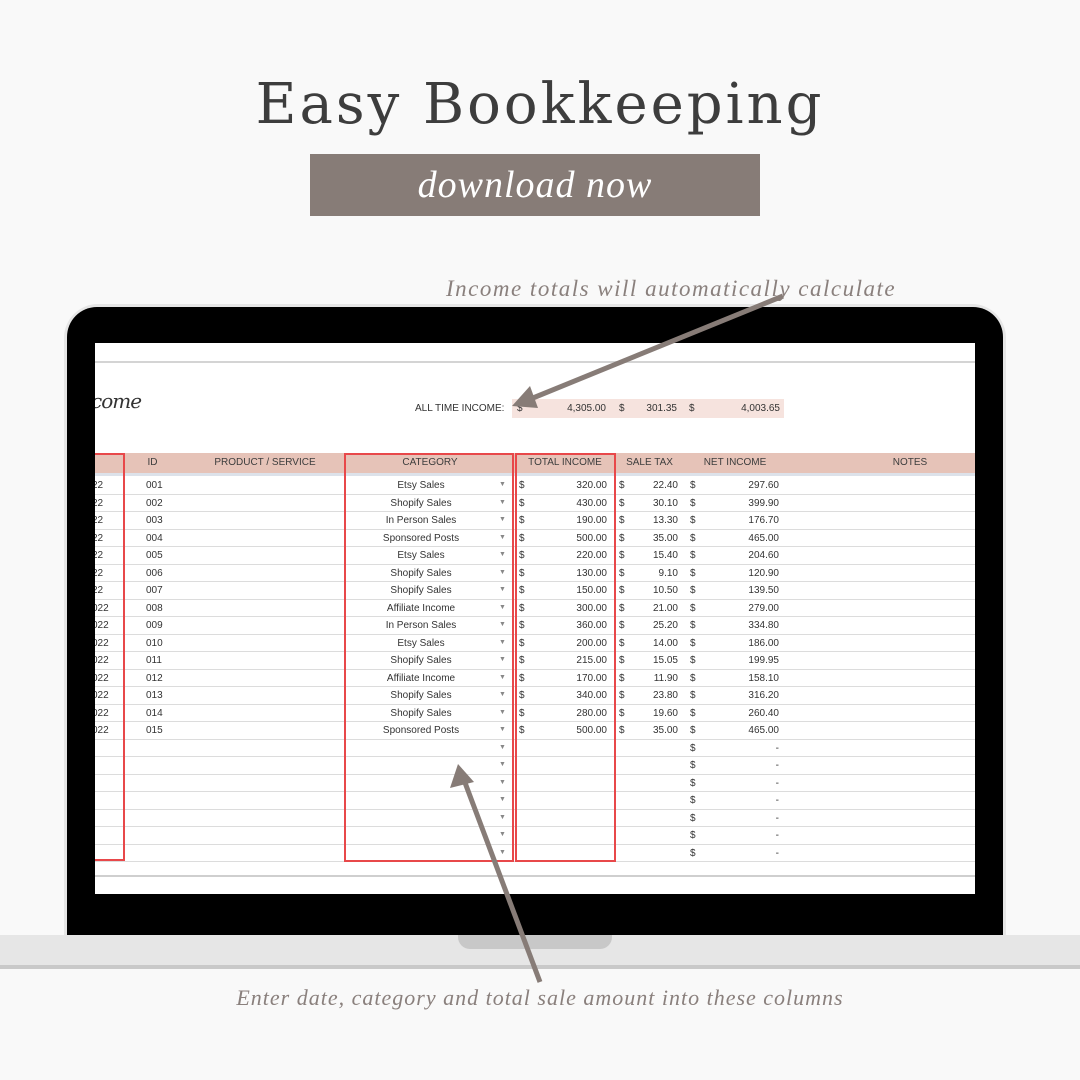  Describe the element at coordinates (154, 503) in the screenshot. I see `id-cell: 002` at that location.